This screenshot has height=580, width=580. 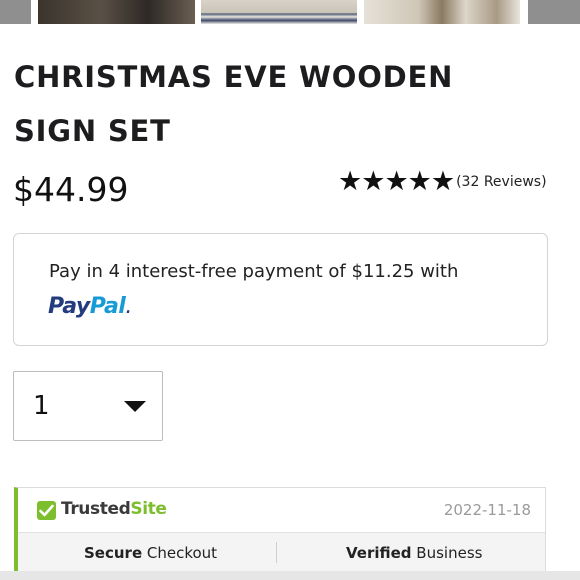 I want to click on chevron-down-icon, so click(x=135, y=406).